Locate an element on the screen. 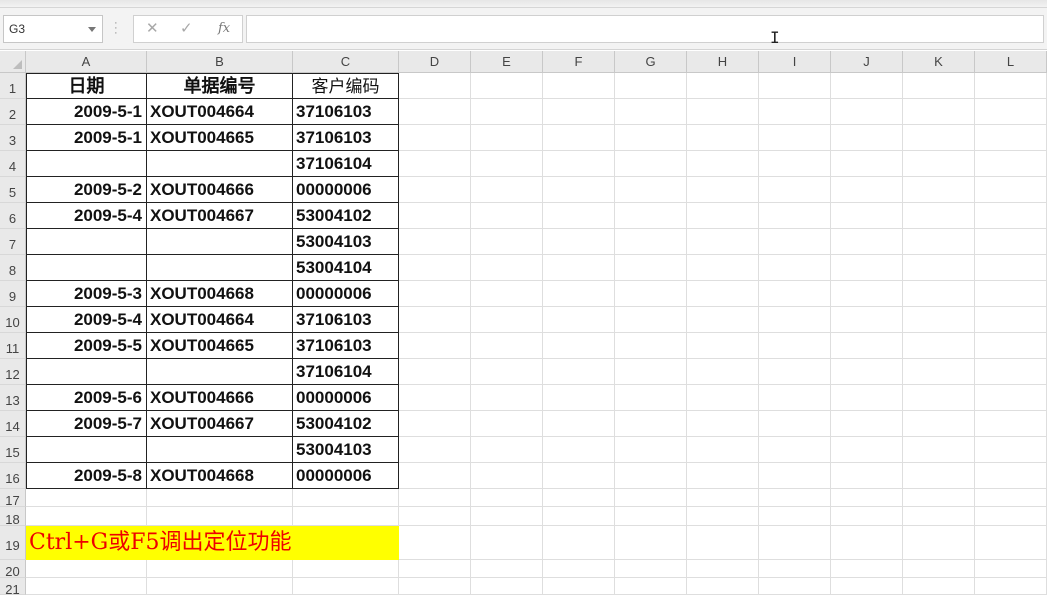  row-header-6: 6 is located at coordinates (13, 216).